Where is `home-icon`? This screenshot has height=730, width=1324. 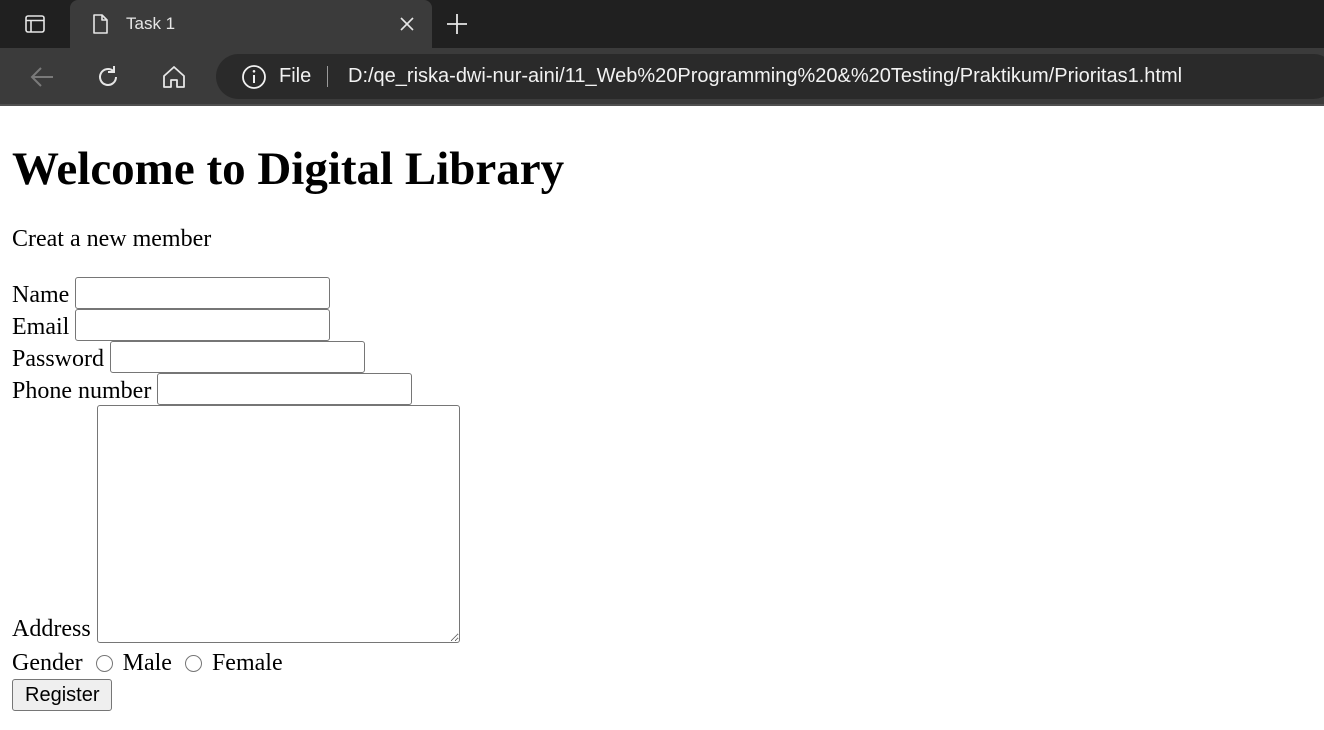 home-icon is located at coordinates (174, 77).